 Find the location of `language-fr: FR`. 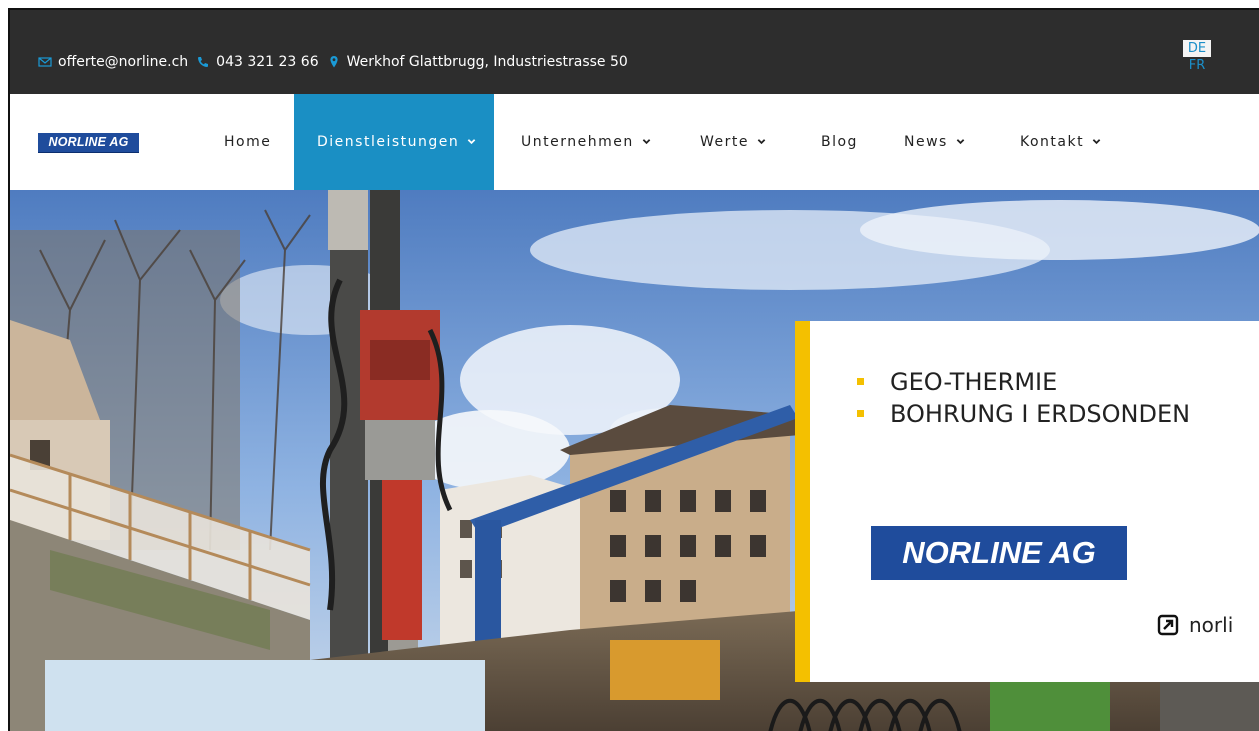

language-fr: FR is located at coordinates (1197, 65).